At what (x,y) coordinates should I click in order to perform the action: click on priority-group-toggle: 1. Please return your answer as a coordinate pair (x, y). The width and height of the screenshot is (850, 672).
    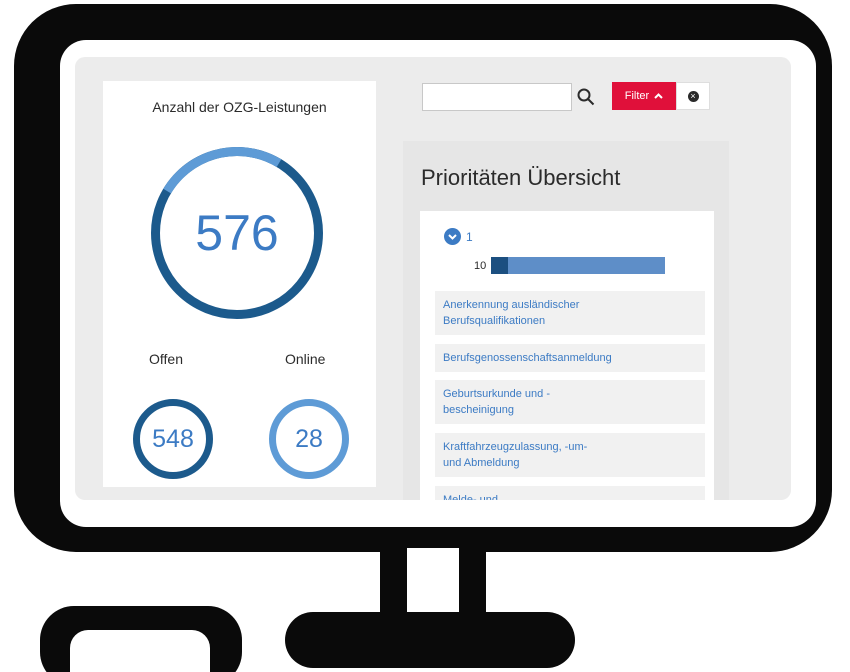
    Looking at the image, I should click on (458, 236).